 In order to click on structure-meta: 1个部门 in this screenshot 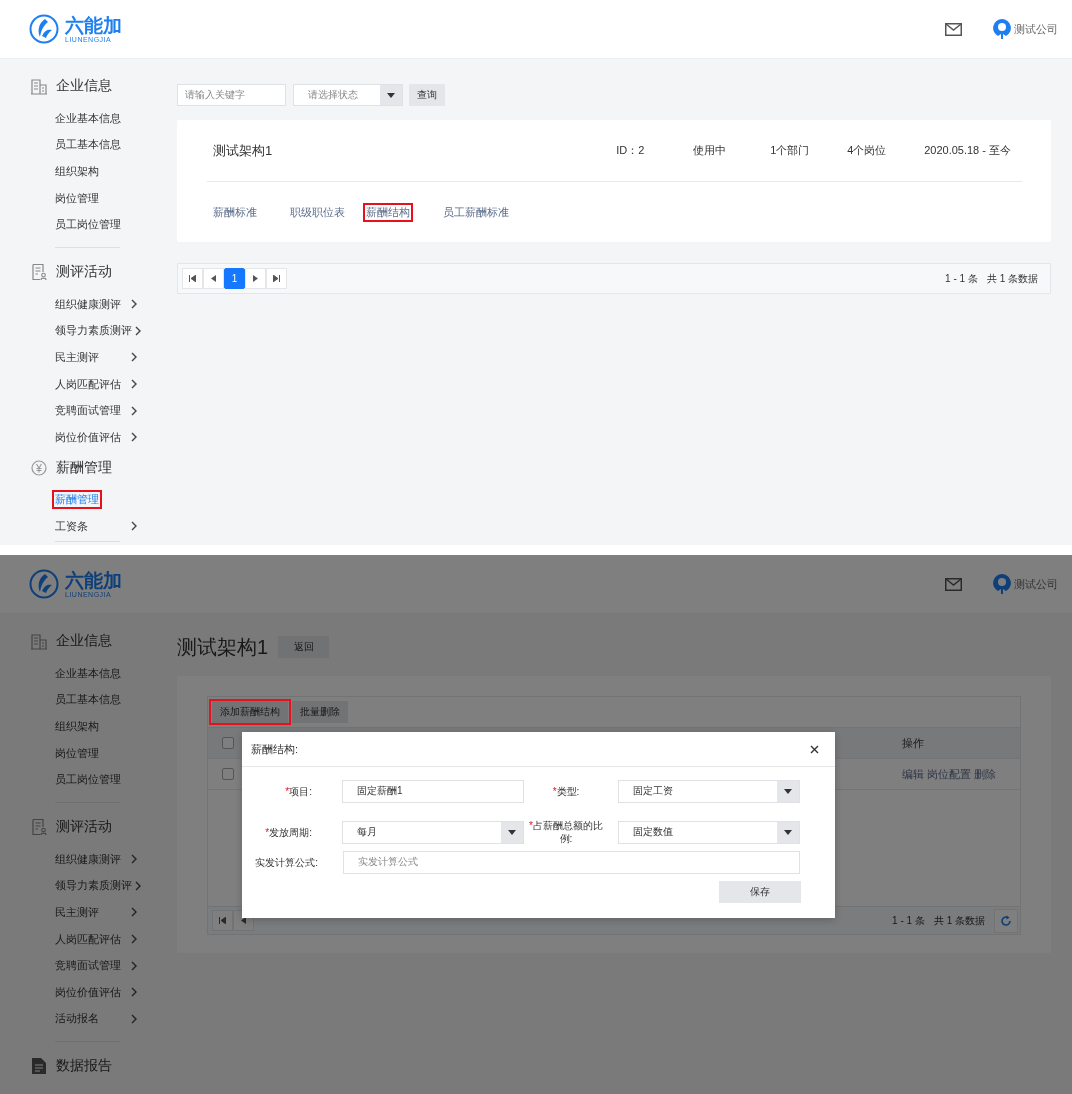, I will do `click(790, 150)`.